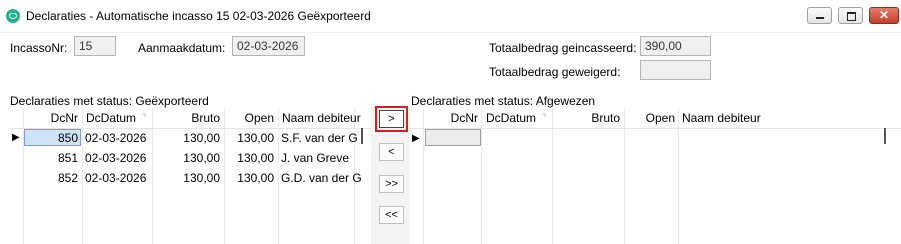  I want to click on close-button: ✕, so click(884, 15).